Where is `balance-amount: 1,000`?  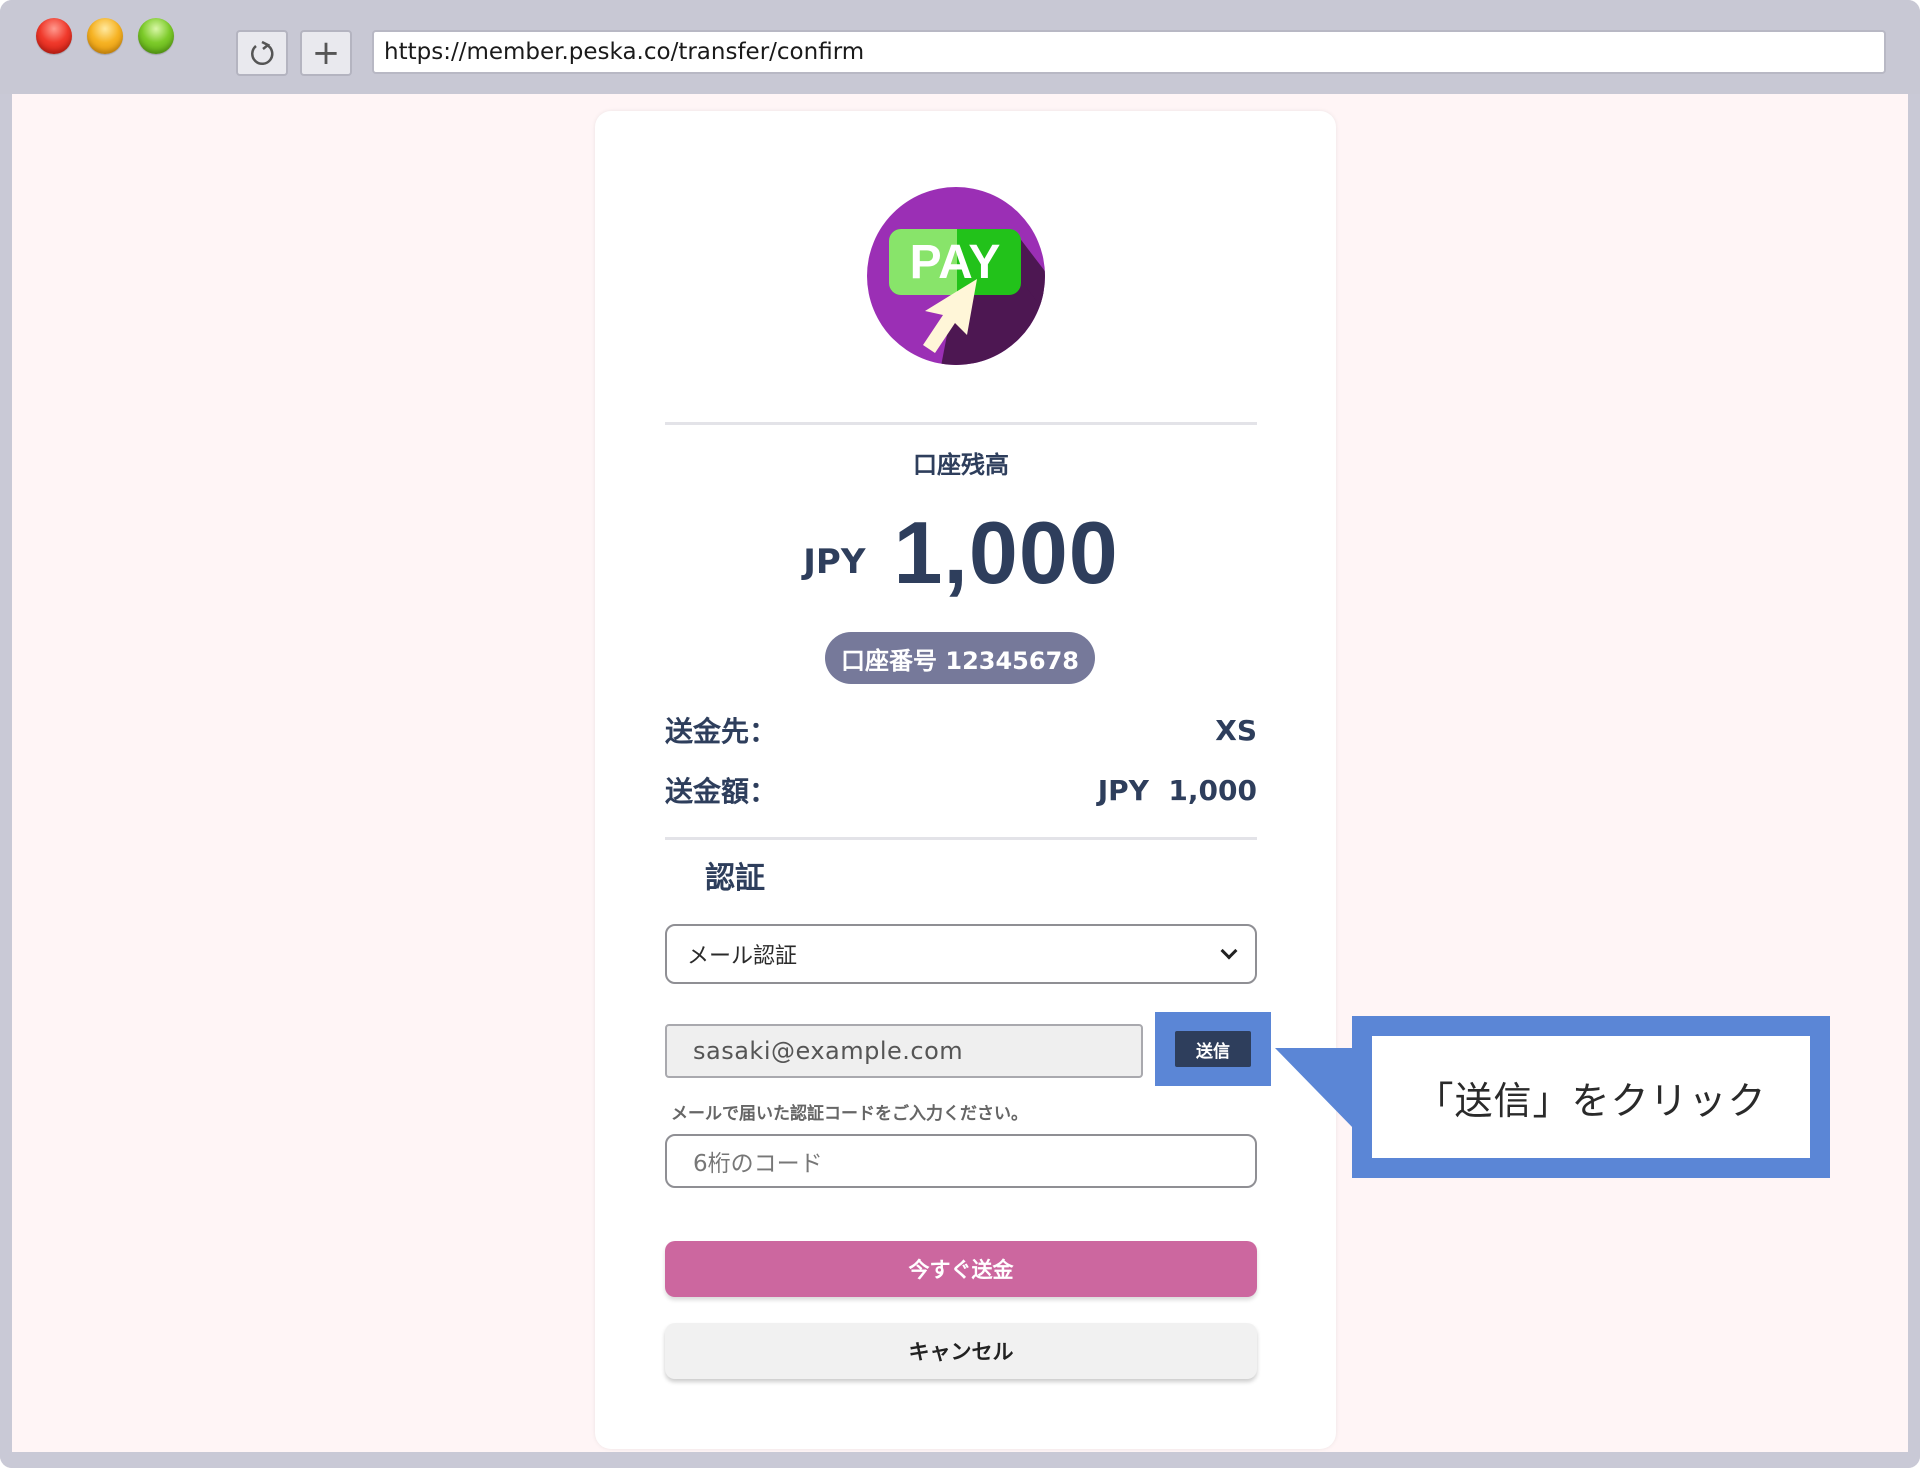 balance-amount: 1,000 is located at coordinates (1006, 552).